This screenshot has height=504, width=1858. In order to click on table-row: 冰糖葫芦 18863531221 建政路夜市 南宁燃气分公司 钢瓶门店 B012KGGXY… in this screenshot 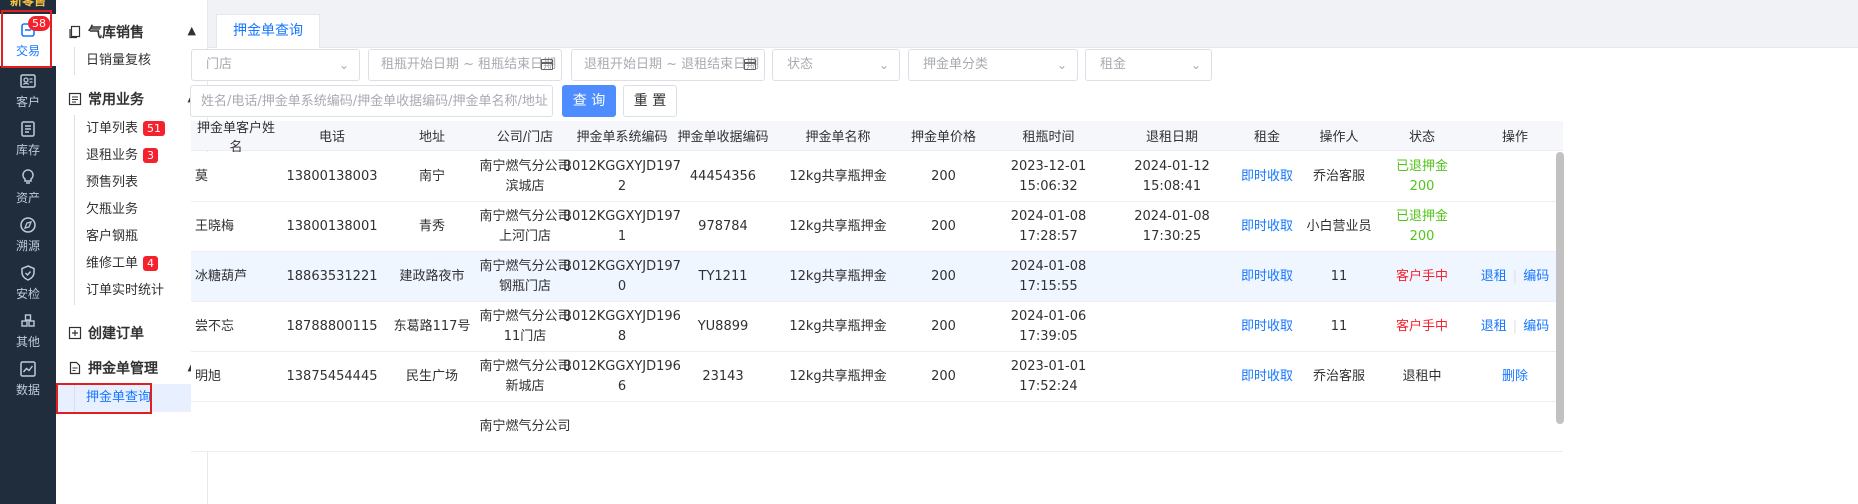, I will do `click(877, 277)`.